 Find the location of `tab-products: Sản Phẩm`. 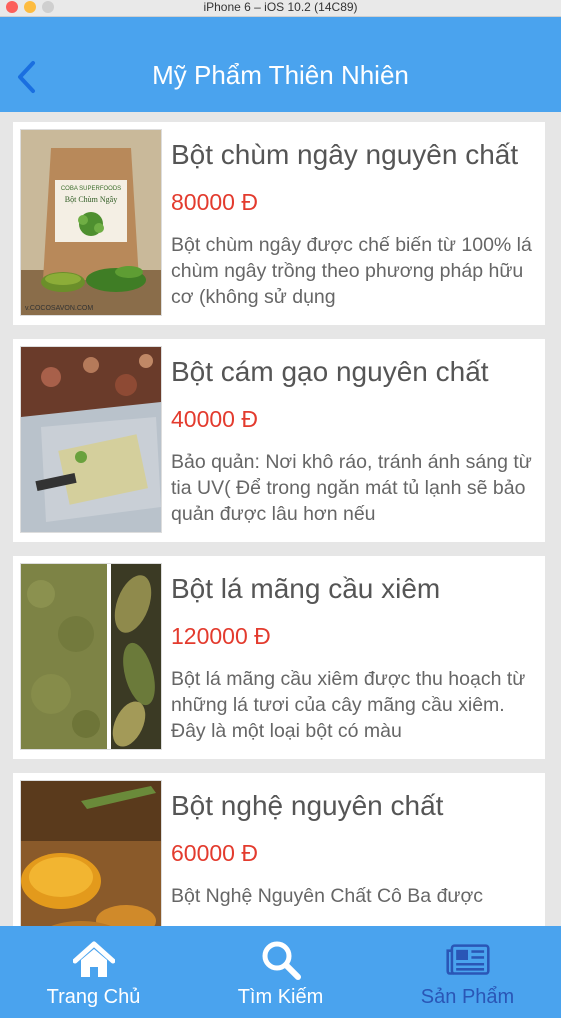

tab-products: Sản Phẩm is located at coordinates (467, 972).